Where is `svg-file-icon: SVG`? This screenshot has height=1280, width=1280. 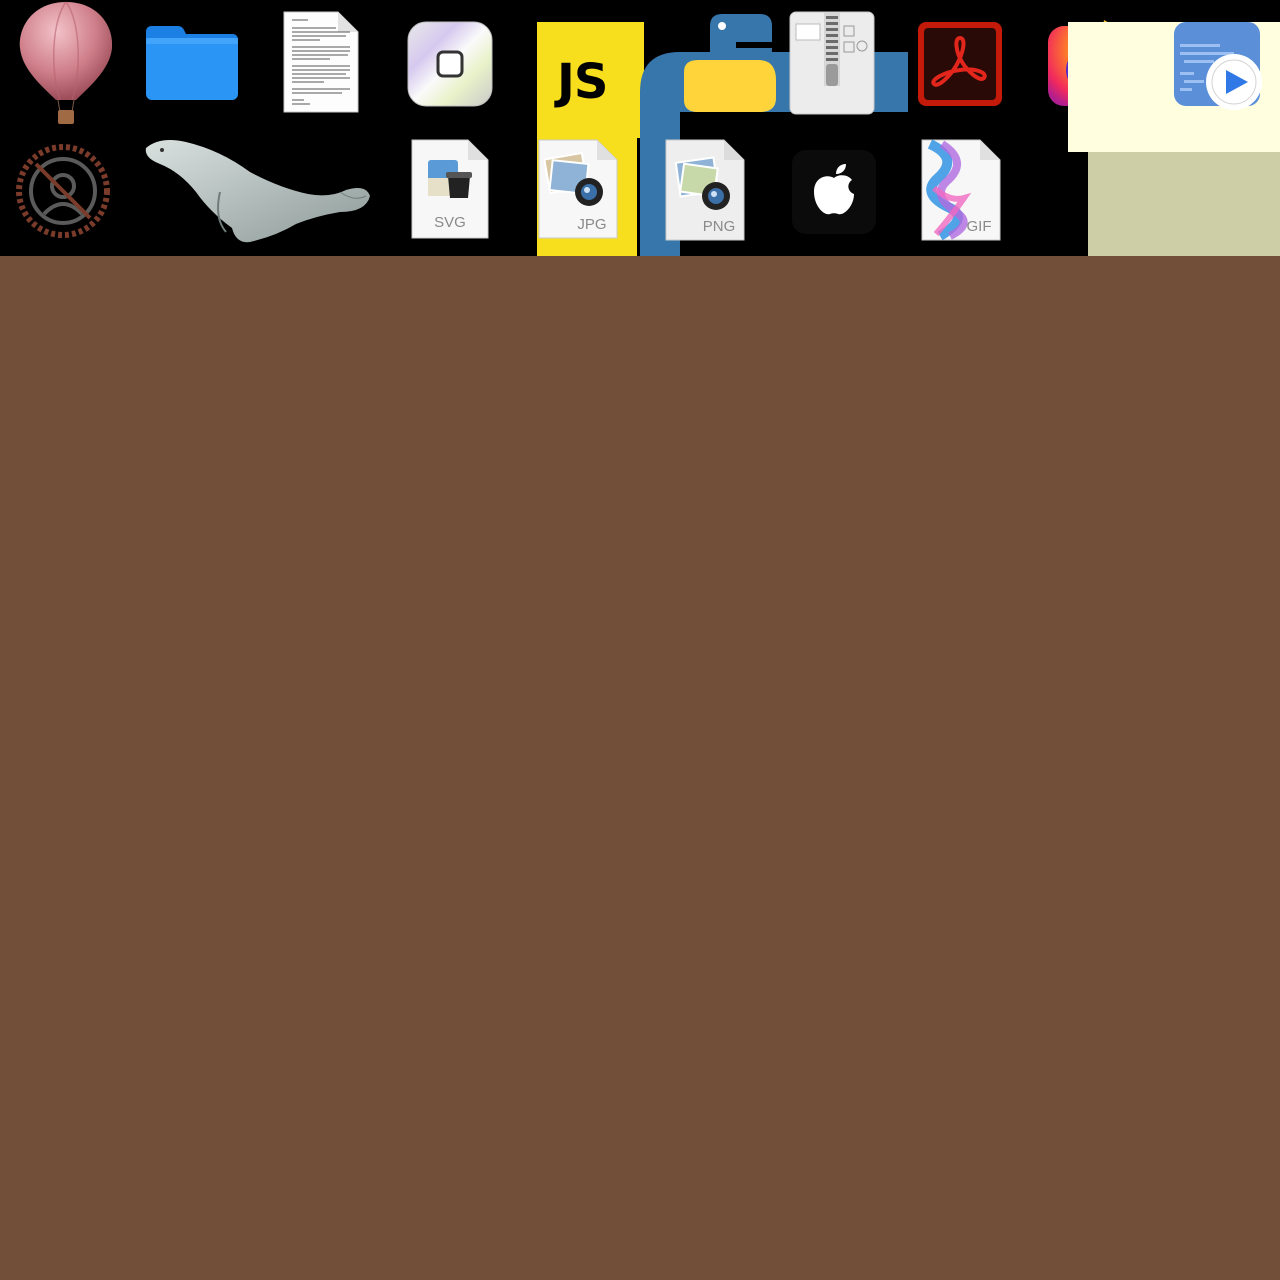 svg-file-icon: SVG is located at coordinates (450, 189).